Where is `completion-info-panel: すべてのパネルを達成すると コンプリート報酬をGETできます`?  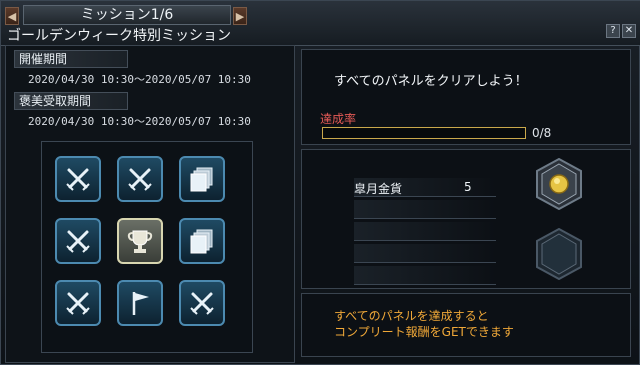 completion-info-panel: すべてのパネルを達成すると コンプリート報酬をGETできます is located at coordinates (466, 325).